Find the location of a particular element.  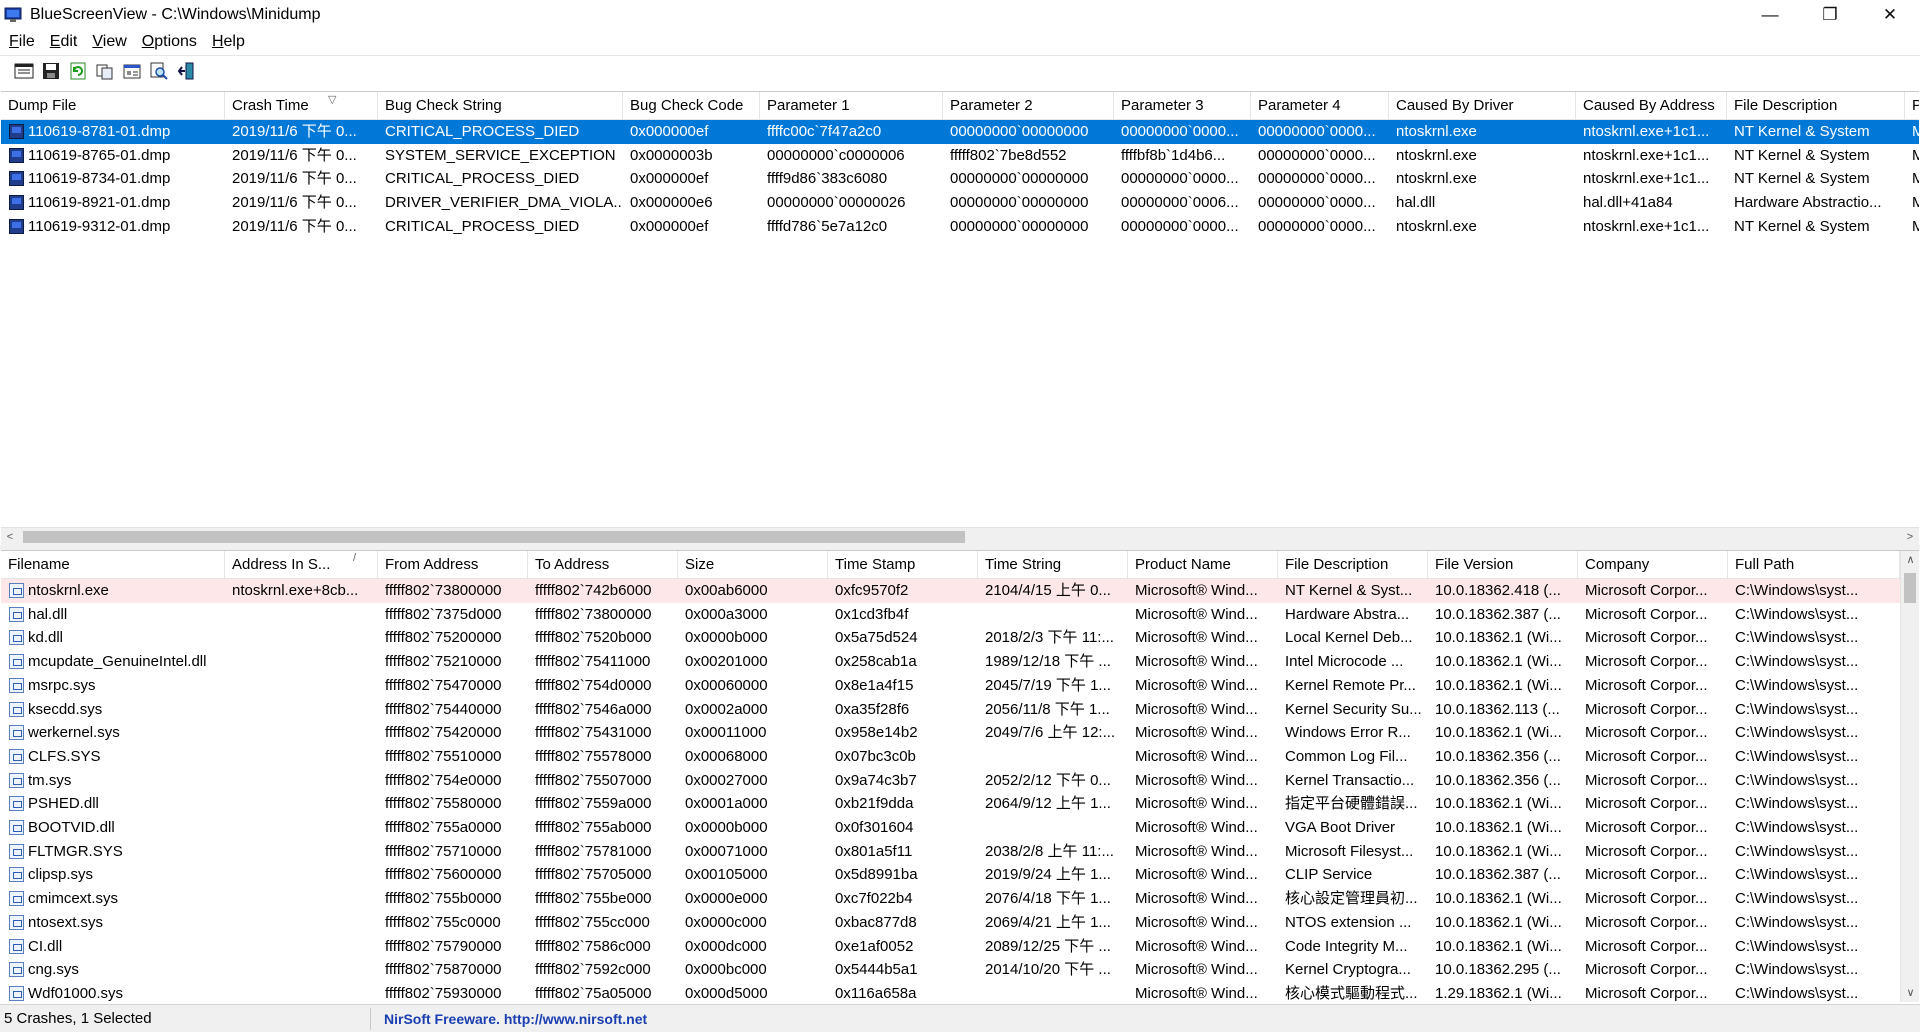

column-header-parameter-1: Parameter 1 is located at coordinates (851, 106).